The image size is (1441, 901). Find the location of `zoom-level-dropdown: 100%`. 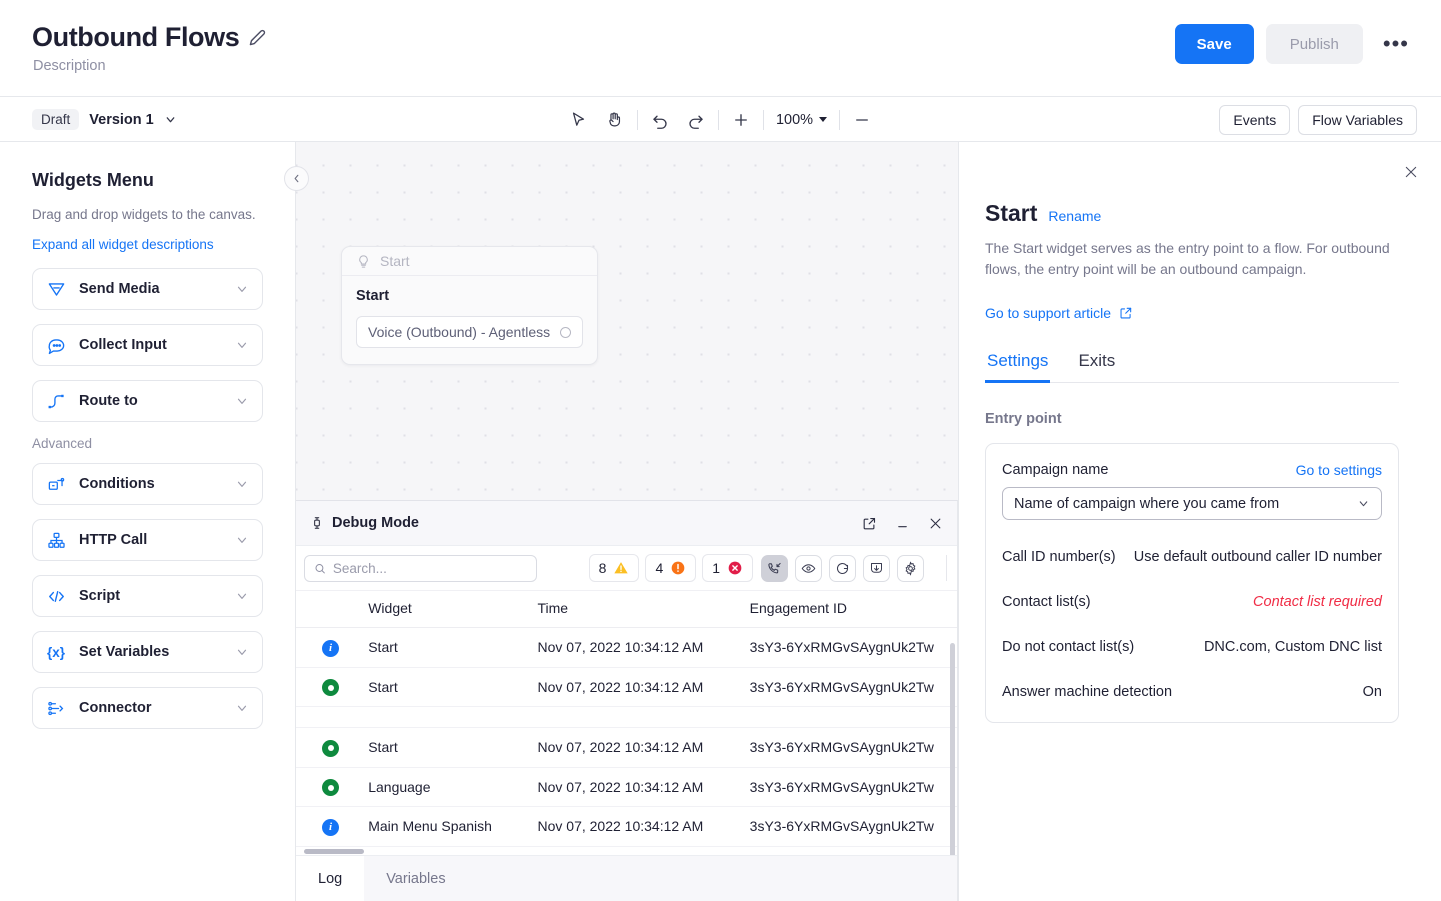

zoom-level-dropdown: 100% is located at coordinates (801, 120).